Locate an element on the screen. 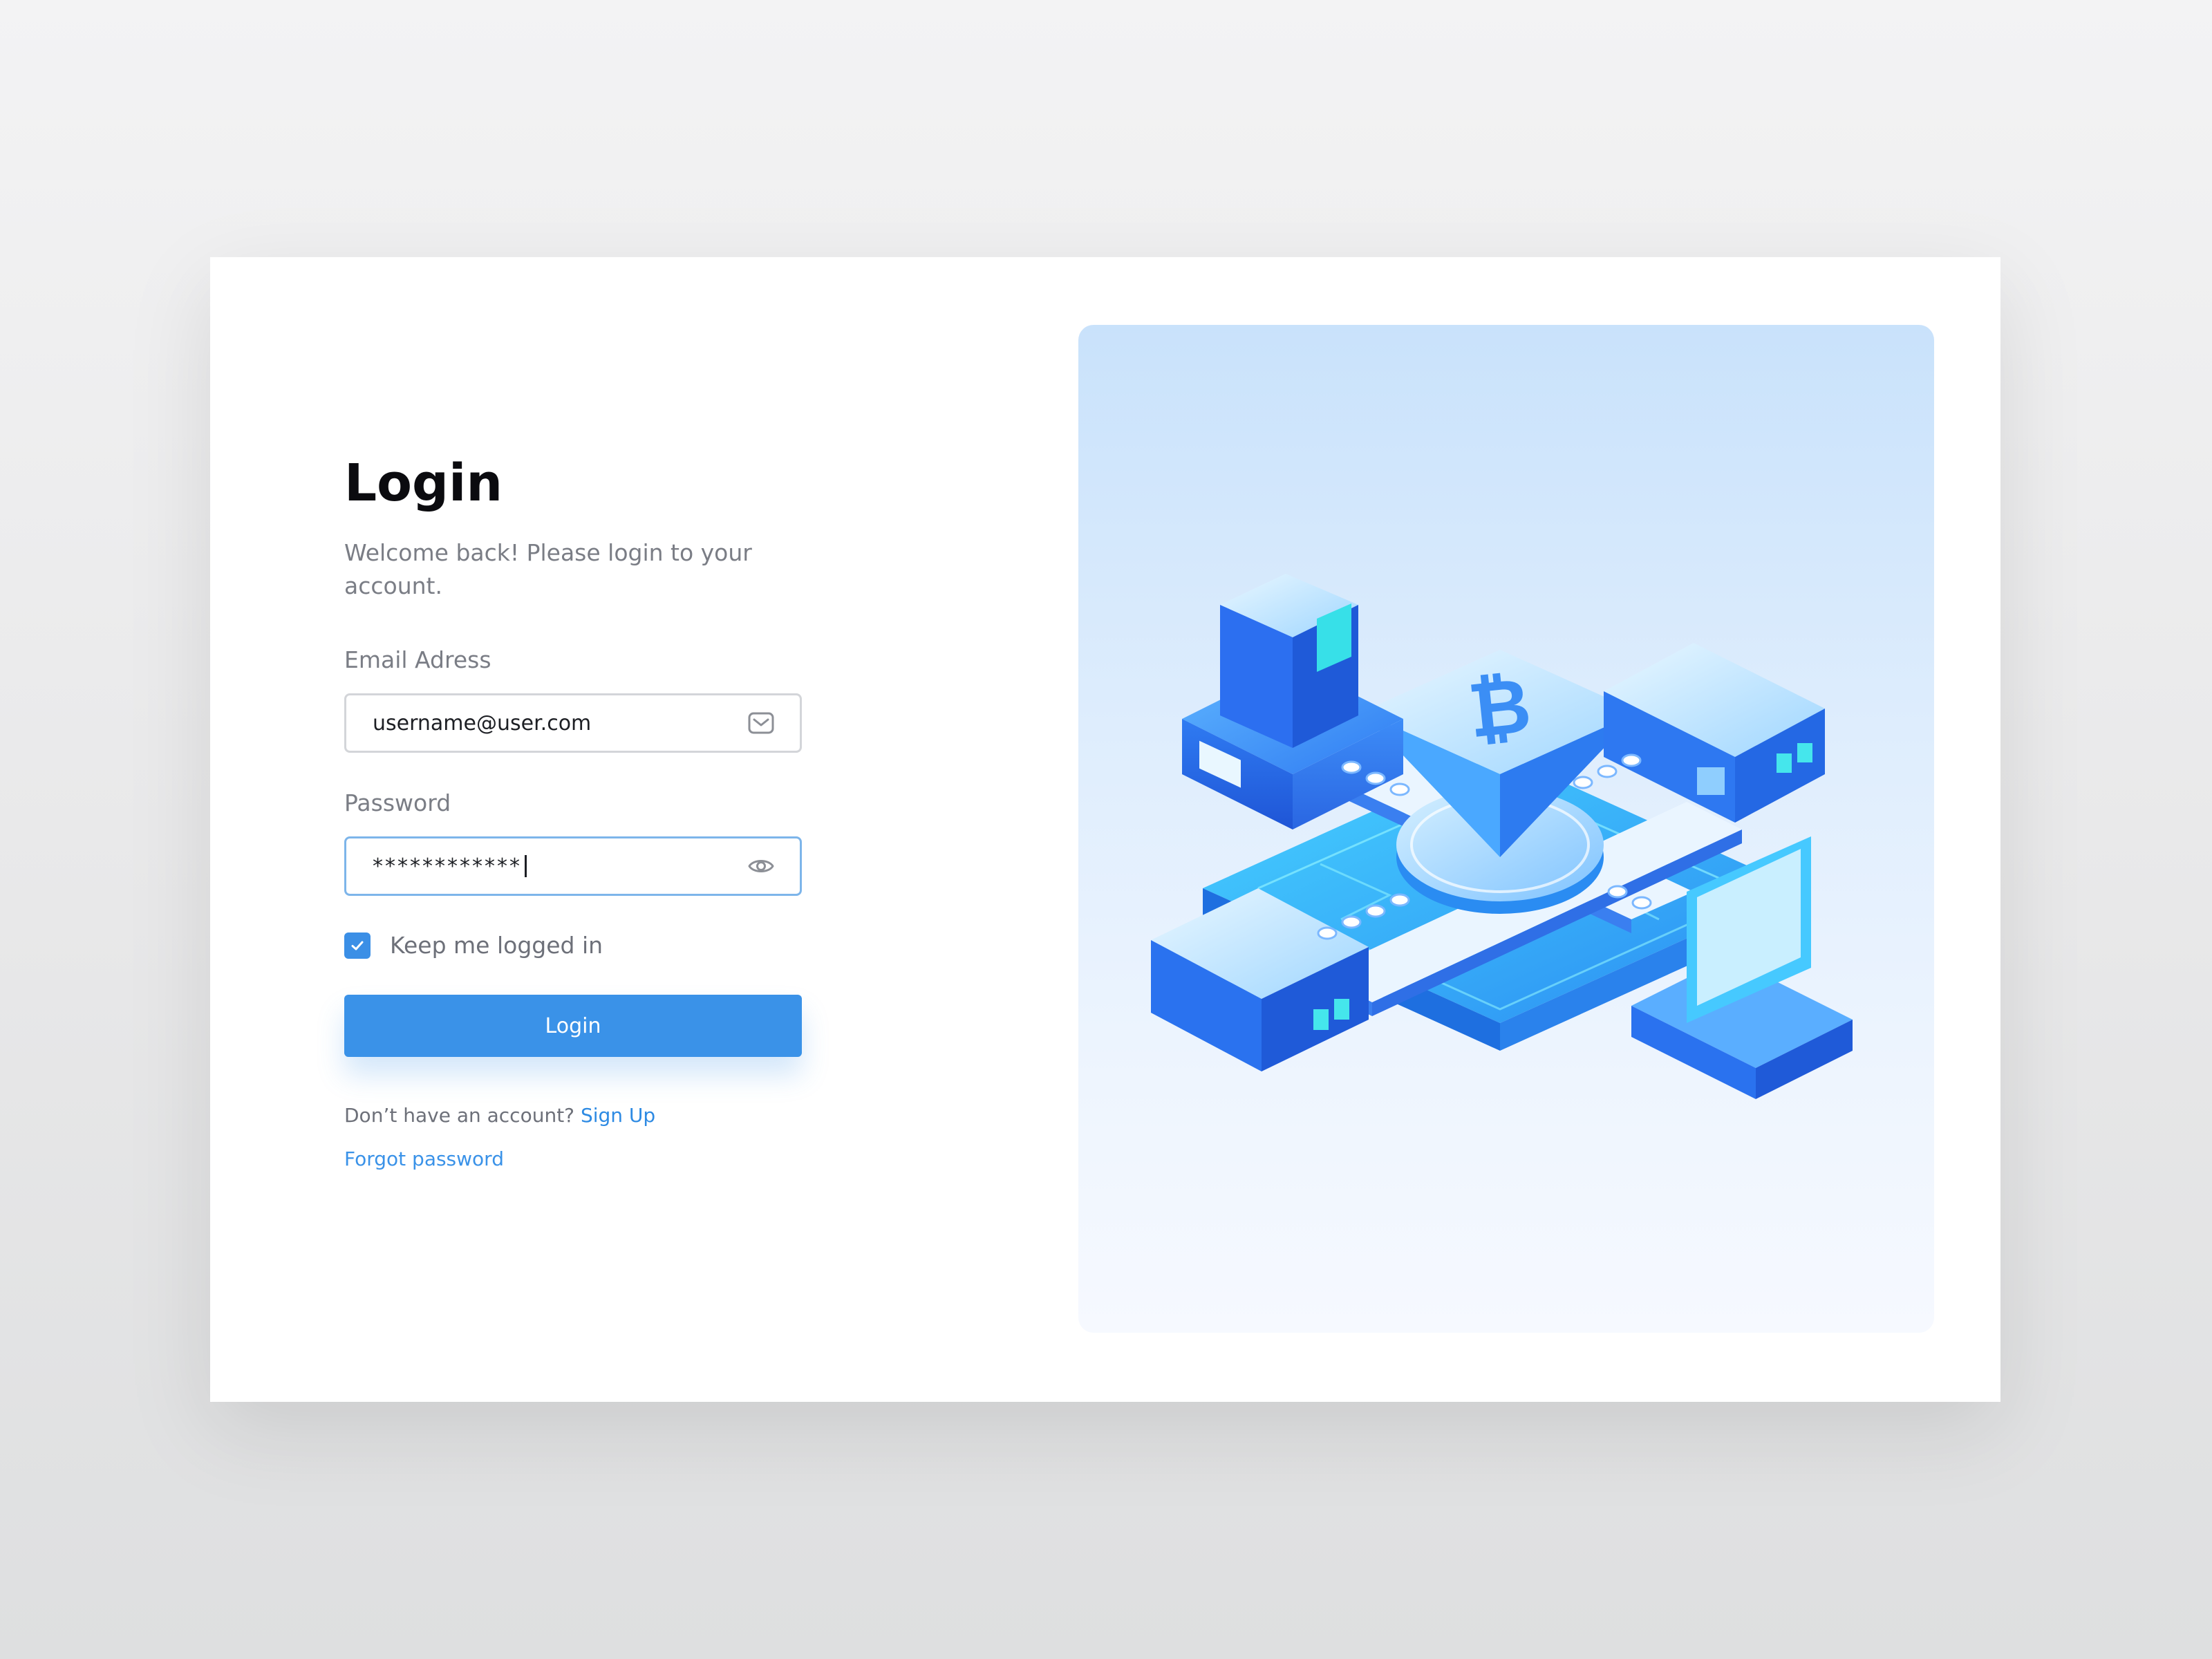 This screenshot has width=2212, height=1659. forgot-password-link: Forgot password is located at coordinates (424, 1159).